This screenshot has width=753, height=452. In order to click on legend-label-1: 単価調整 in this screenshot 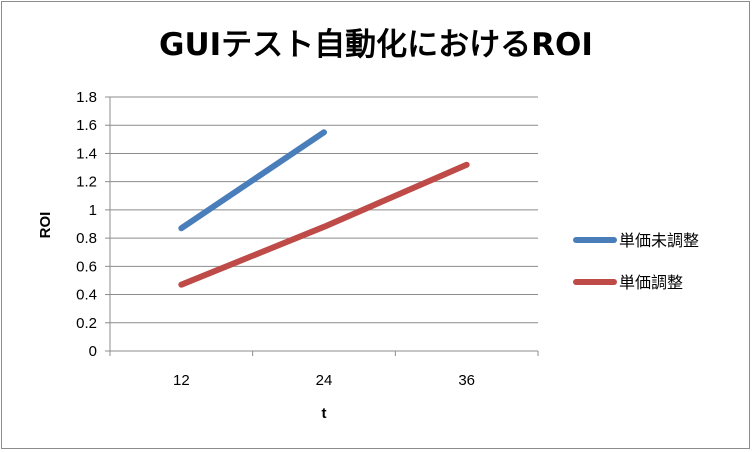, I will do `click(651, 282)`.